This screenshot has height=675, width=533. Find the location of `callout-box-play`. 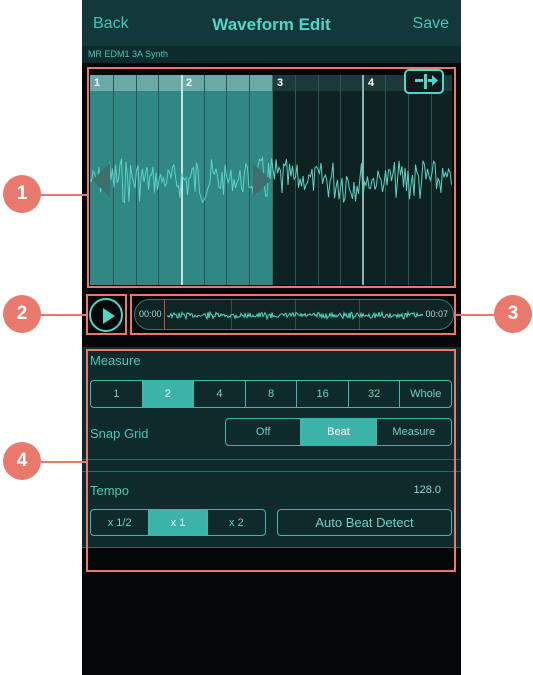

callout-box-play is located at coordinates (106, 314).